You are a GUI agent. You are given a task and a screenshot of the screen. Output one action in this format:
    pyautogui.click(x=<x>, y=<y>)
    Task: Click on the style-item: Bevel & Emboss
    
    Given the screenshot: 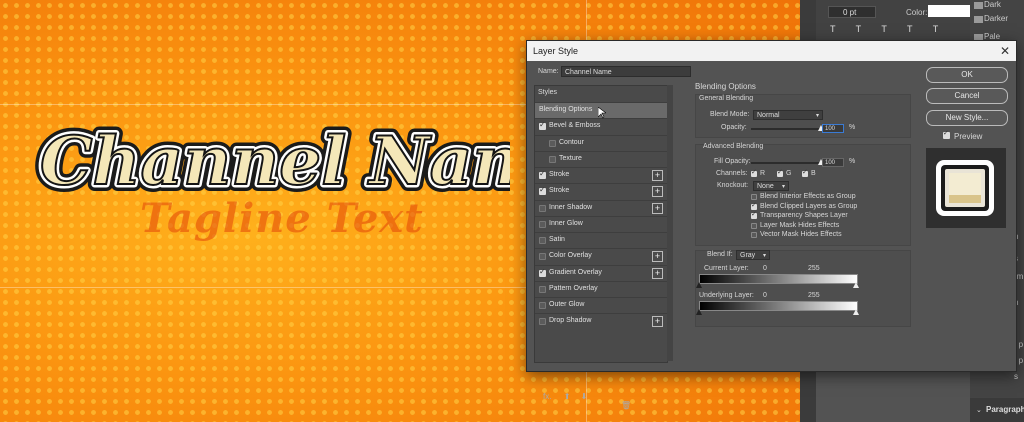 What is the action you would take?
    pyautogui.click(x=601, y=126)
    